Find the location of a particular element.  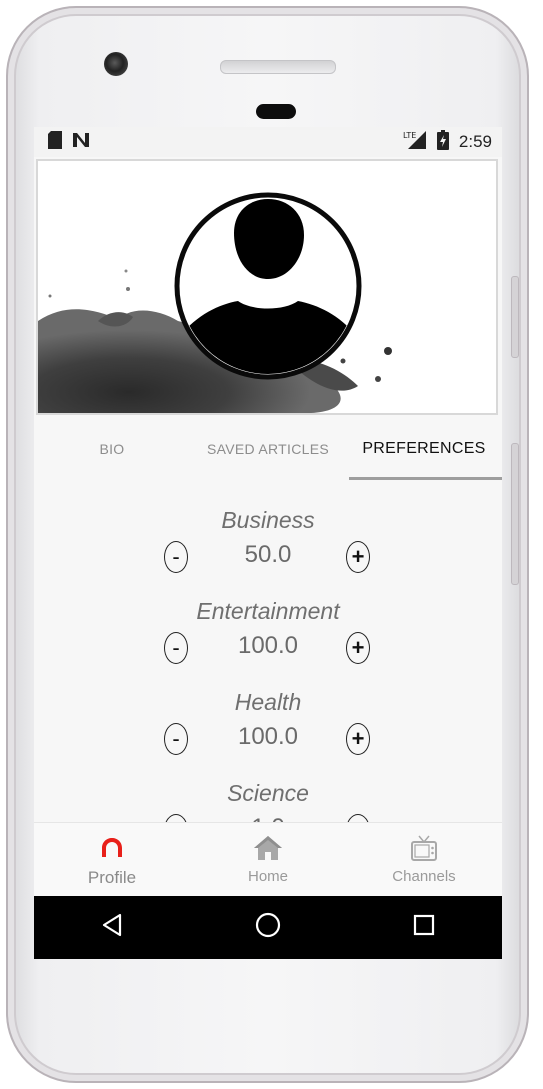

profile-tabs: BIO SAVED ARTICLES PREFERENCES is located at coordinates (268, 449).